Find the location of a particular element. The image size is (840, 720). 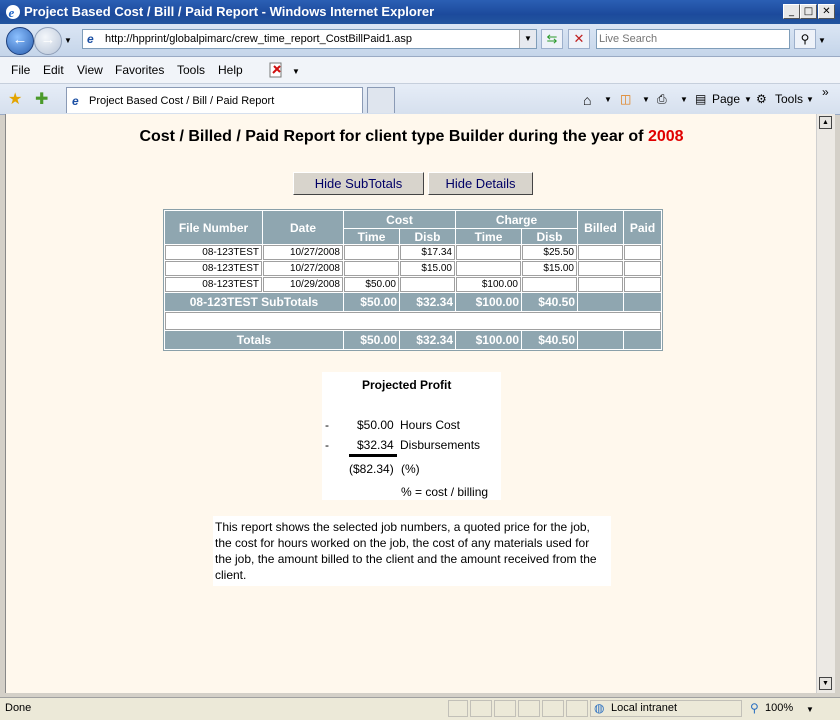

cell-charge-disb is located at coordinates (549, 284).